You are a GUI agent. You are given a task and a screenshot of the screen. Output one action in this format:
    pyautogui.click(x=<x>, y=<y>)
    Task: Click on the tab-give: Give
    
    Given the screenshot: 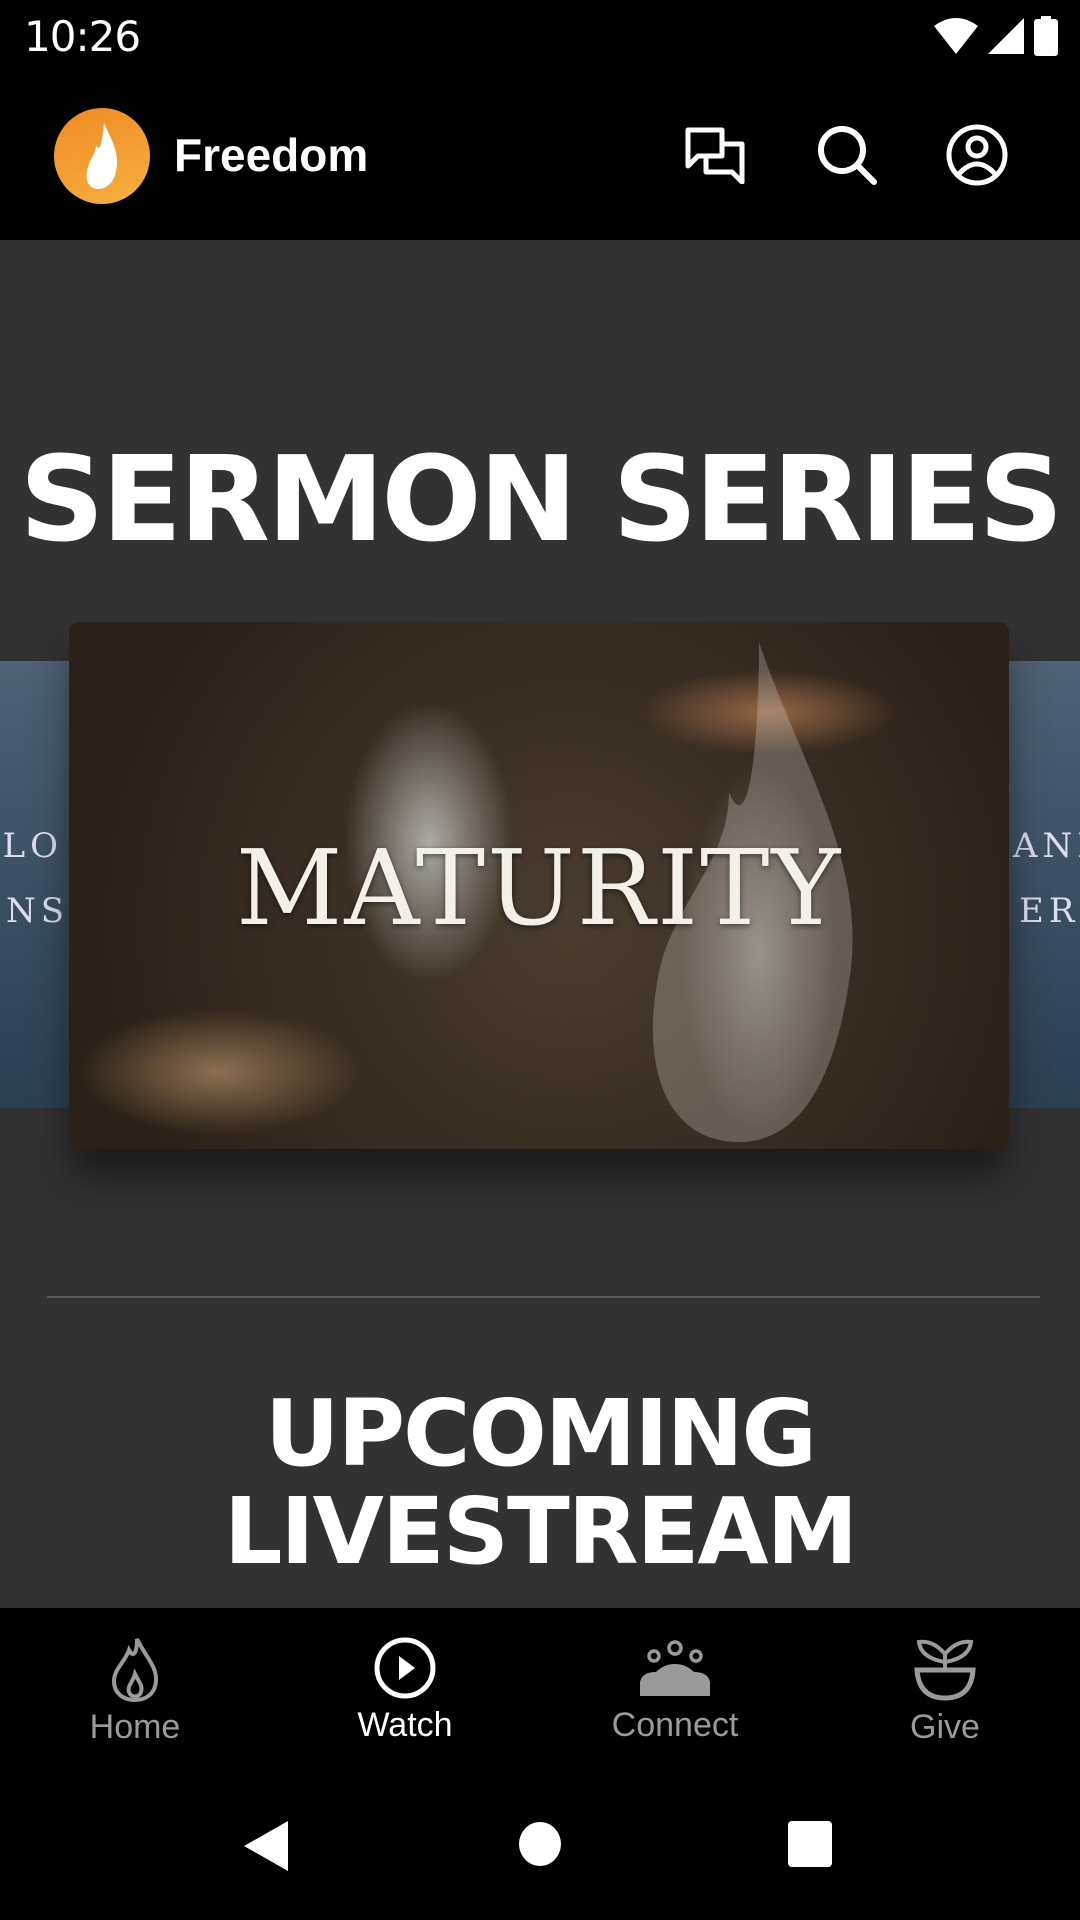 What is the action you would take?
    pyautogui.click(x=945, y=1686)
    